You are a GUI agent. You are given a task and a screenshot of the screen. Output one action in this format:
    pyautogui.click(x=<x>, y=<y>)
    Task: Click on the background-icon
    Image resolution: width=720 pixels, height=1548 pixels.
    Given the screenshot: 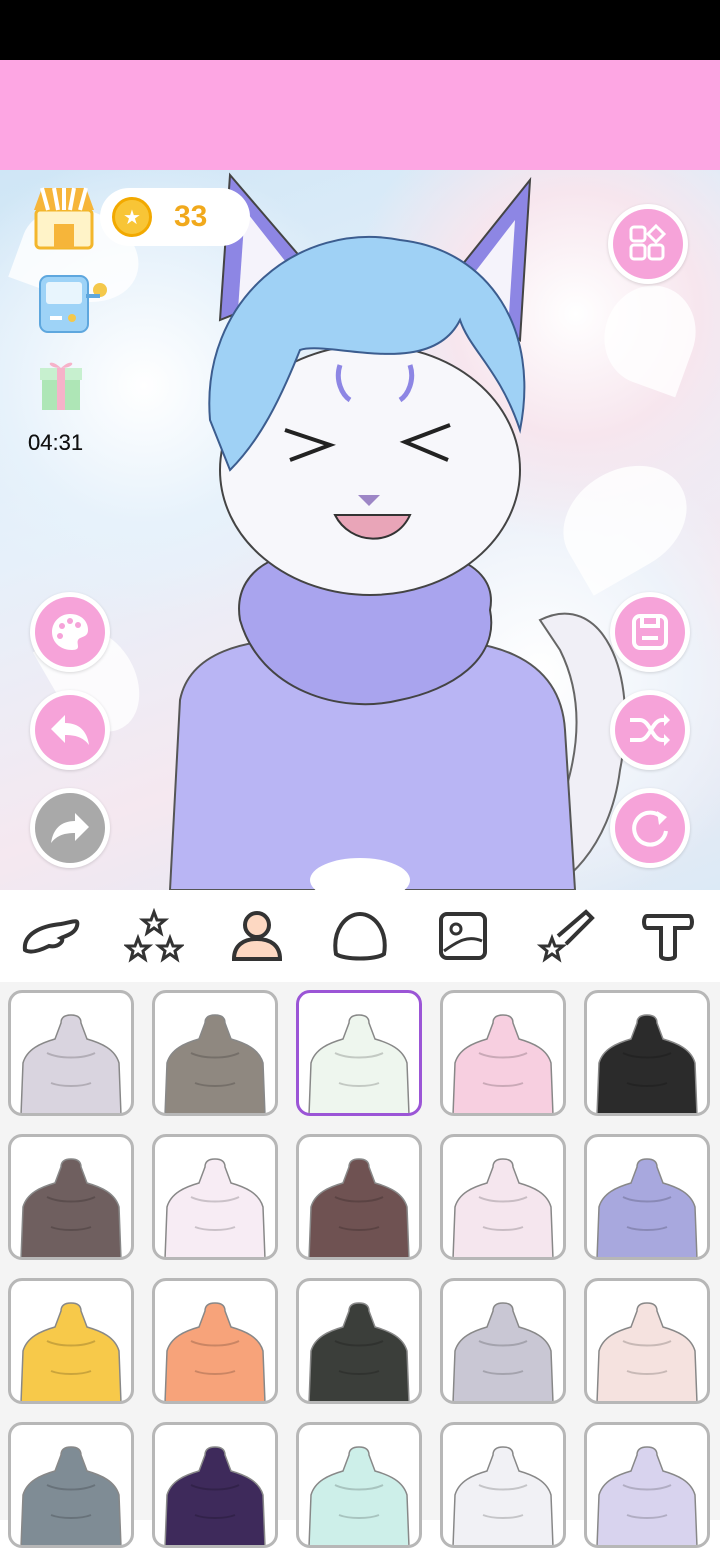 What is the action you would take?
    pyautogui.click(x=462, y=936)
    